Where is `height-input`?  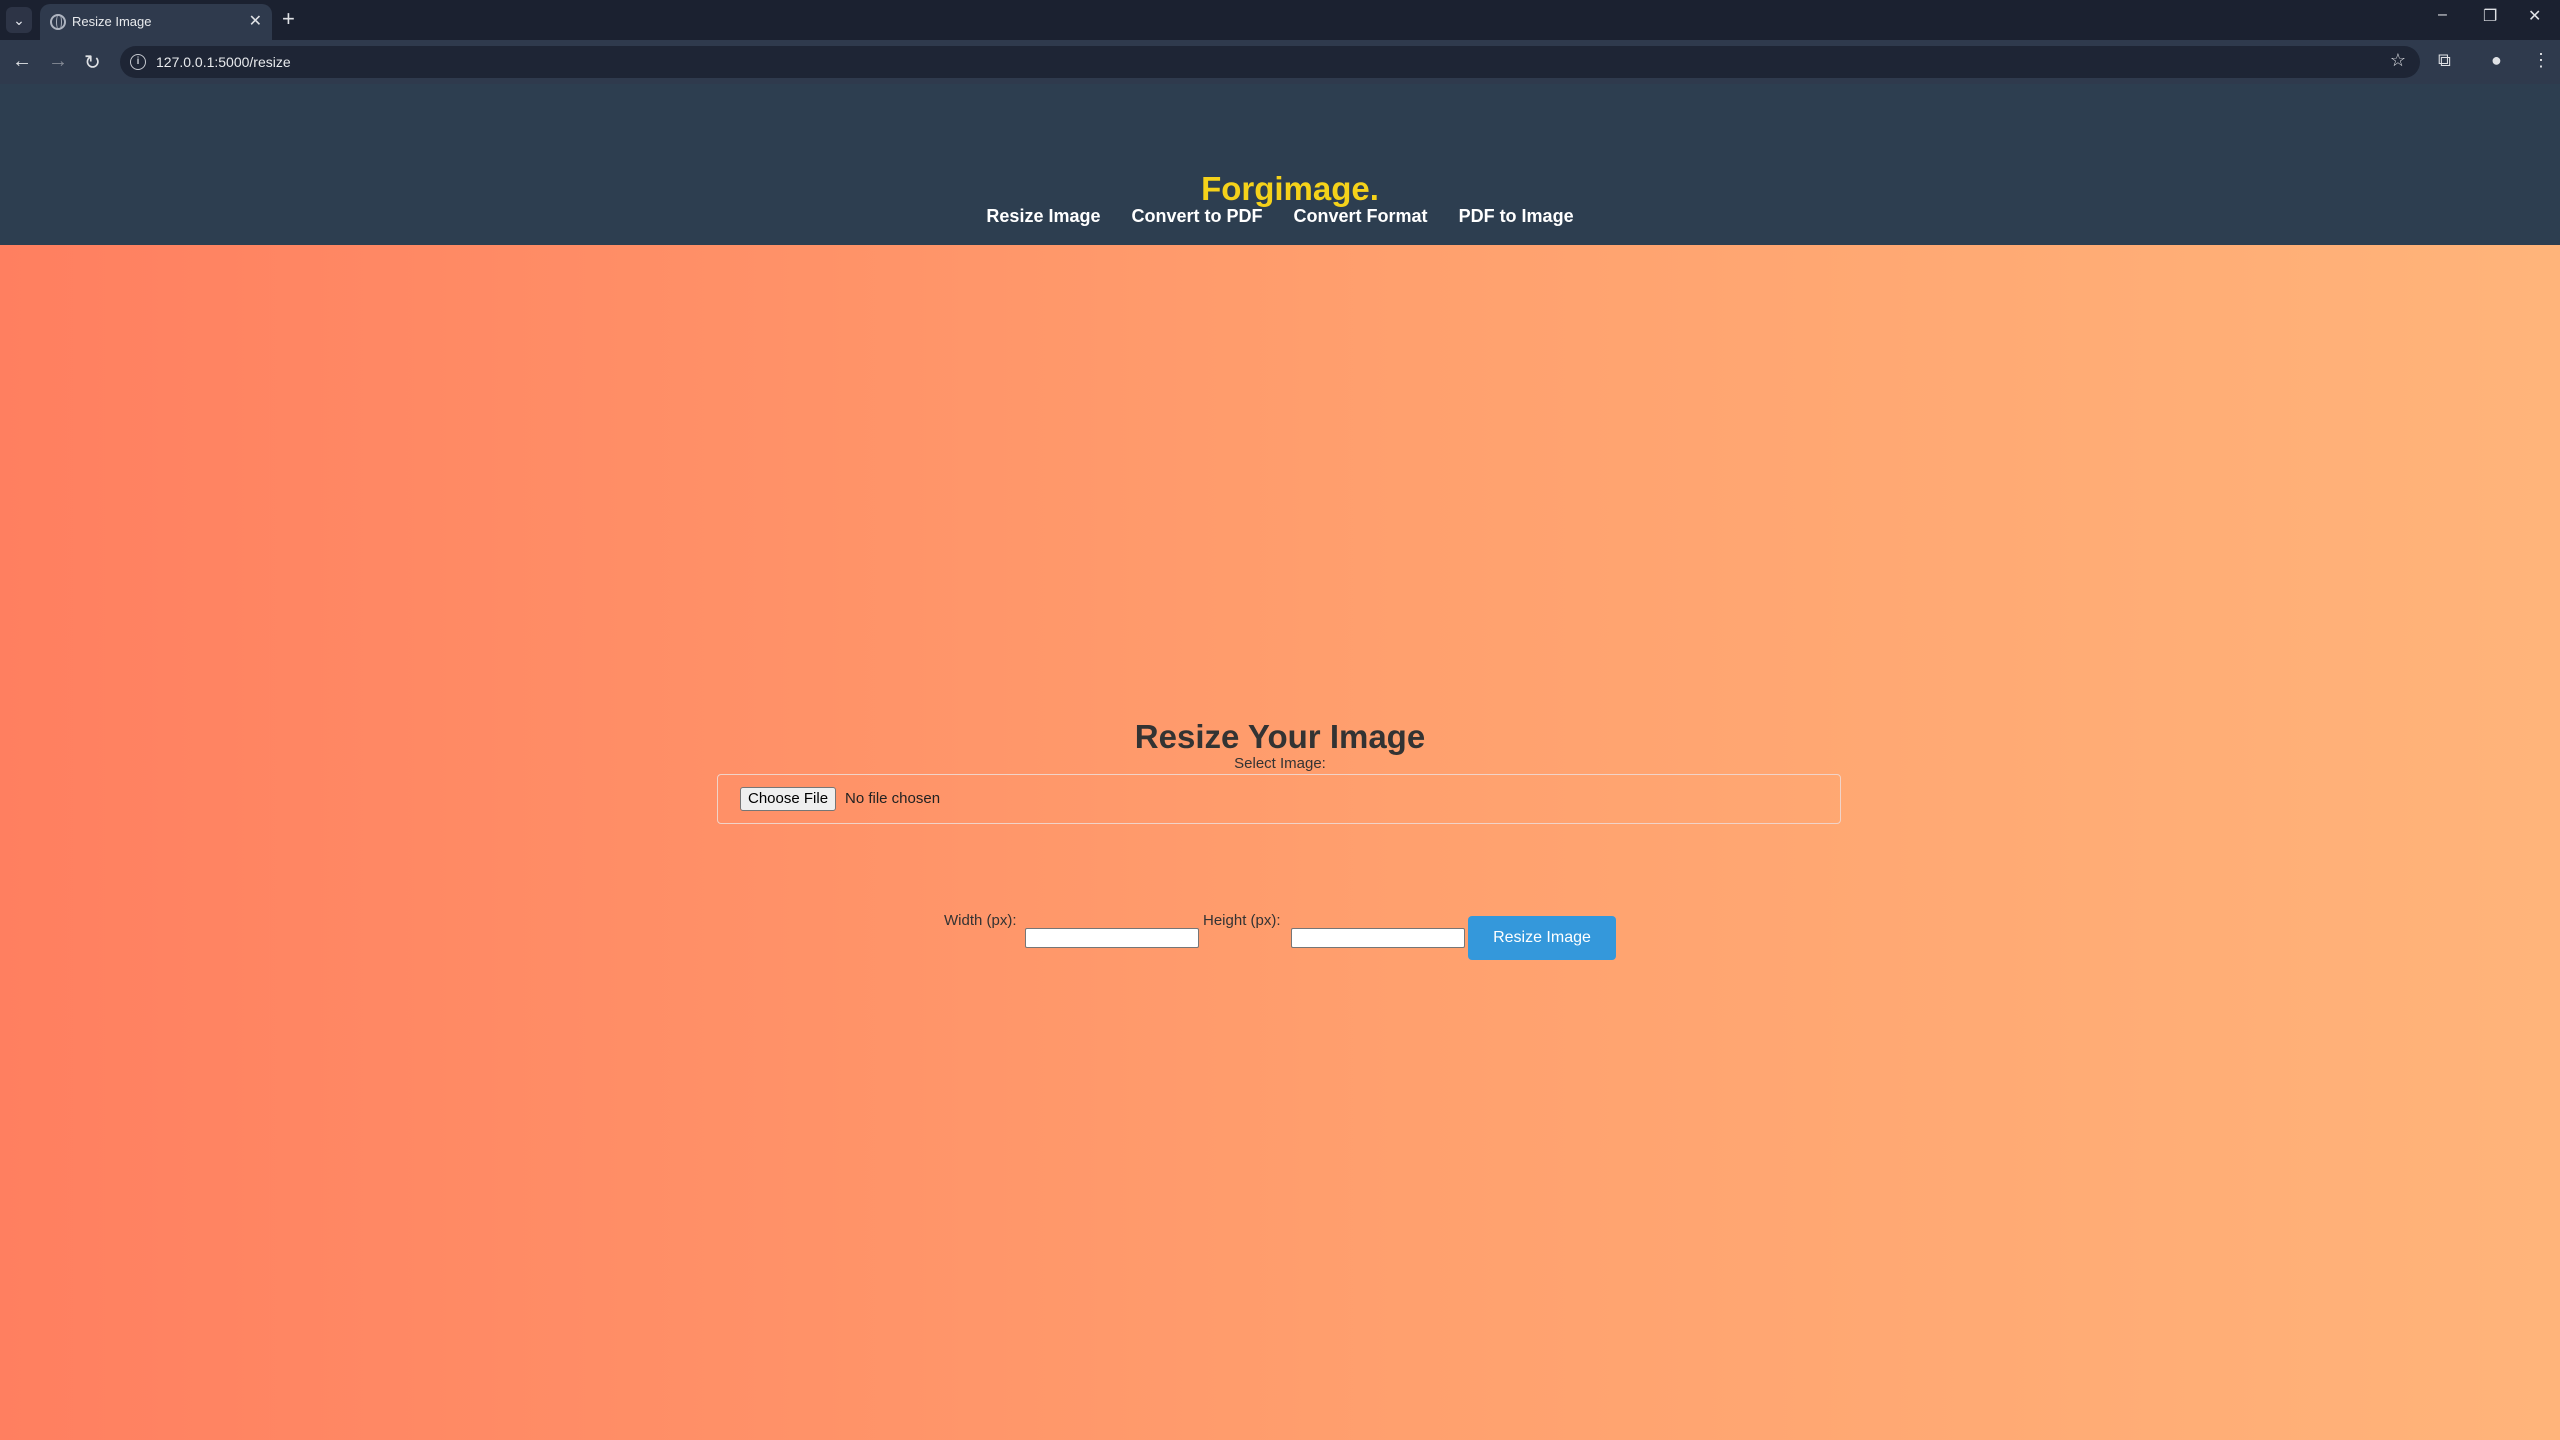 height-input is located at coordinates (1378, 938).